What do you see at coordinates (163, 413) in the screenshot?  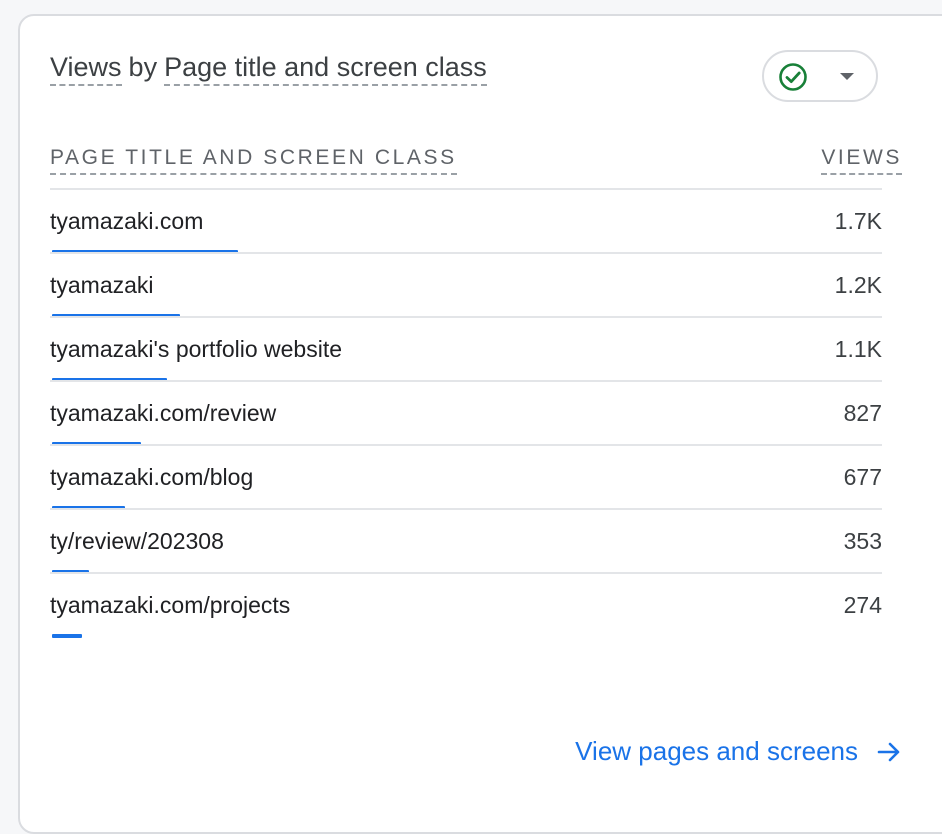 I see `row-page-title: tyamazaki.com/review` at bounding box center [163, 413].